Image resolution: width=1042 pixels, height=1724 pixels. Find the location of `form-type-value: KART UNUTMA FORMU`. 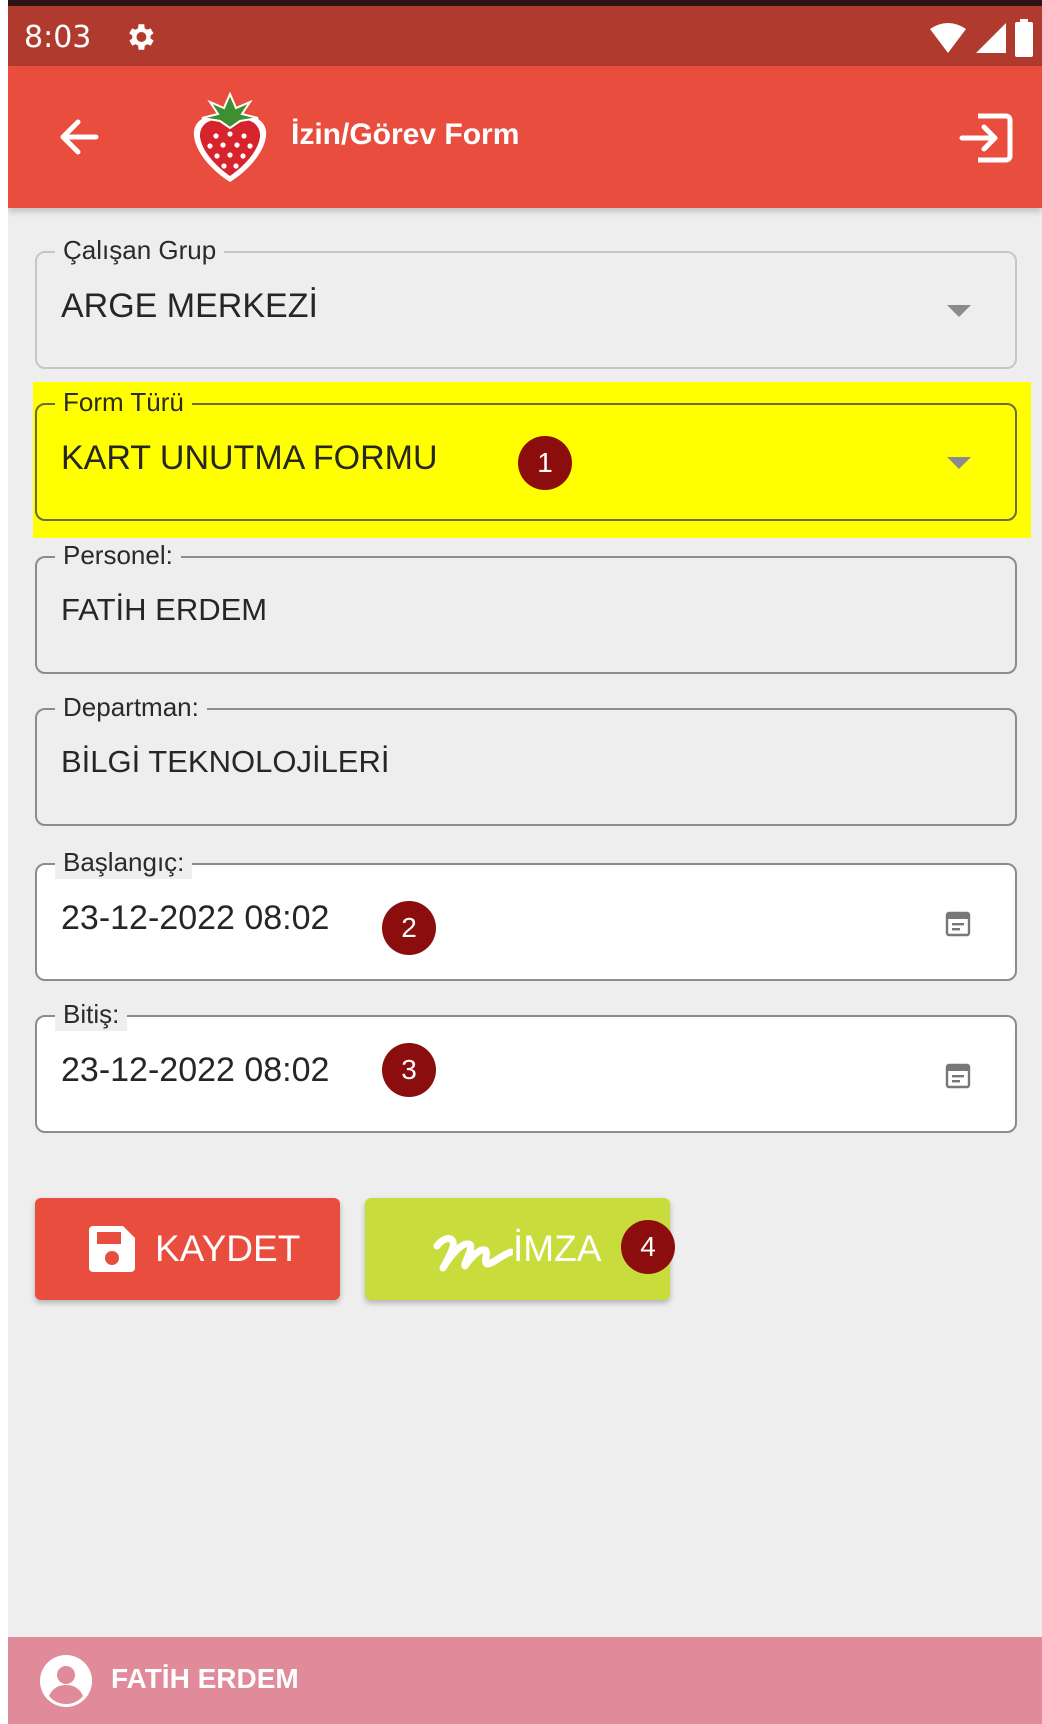

form-type-value: KART UNUTMA FORMU is located at coordinates (249, 458).